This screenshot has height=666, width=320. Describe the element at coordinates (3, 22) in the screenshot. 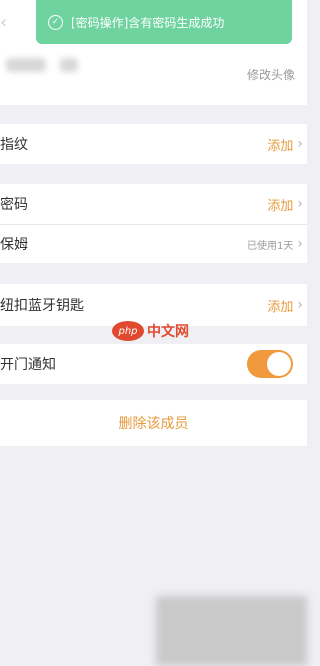

I see `back-arrow-icon: ‹` at that location.